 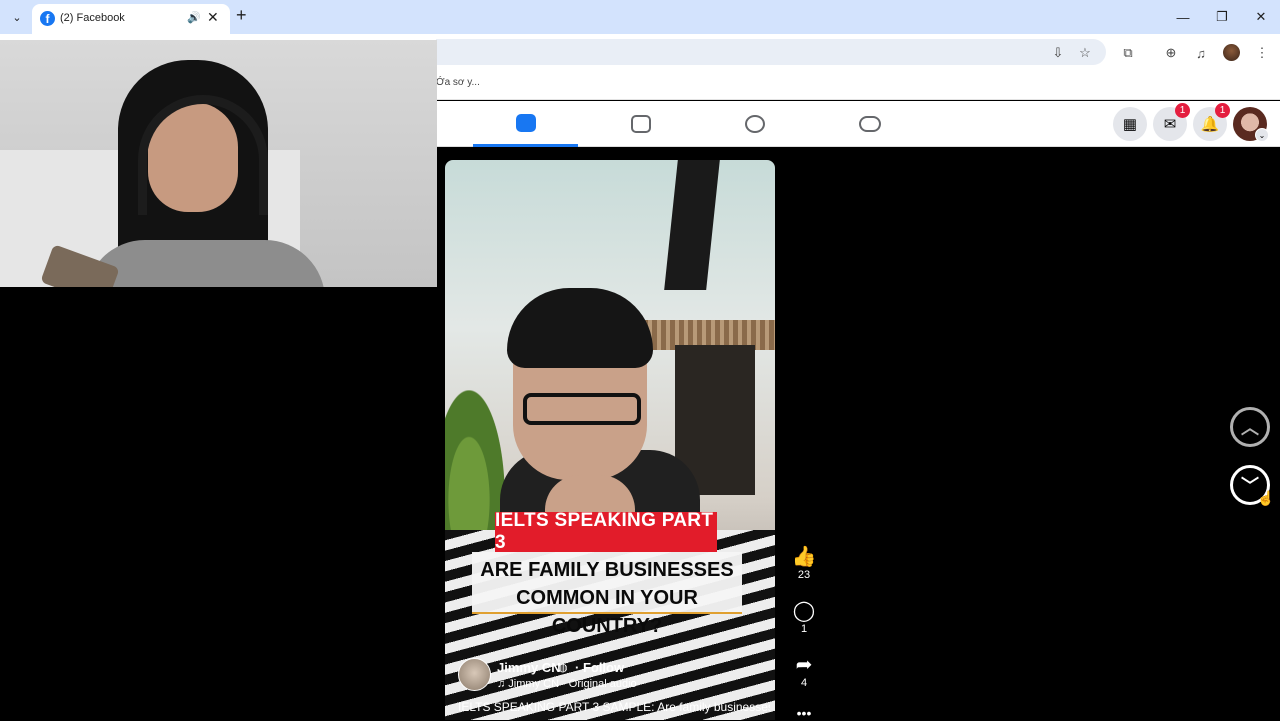 I want to click on marketplace-store-icon, so click(x=640, y=124).